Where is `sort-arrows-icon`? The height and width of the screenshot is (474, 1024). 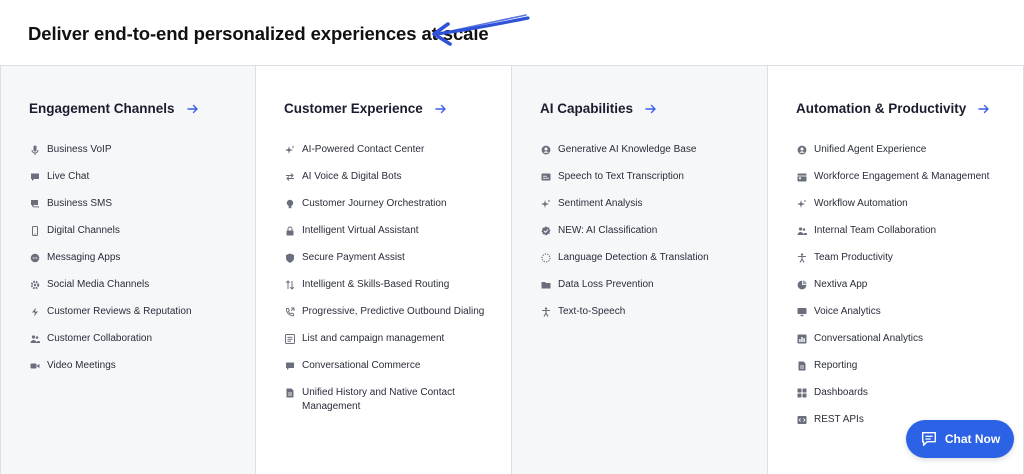 sort-arrows-icon is located at coordinates (290, 285).